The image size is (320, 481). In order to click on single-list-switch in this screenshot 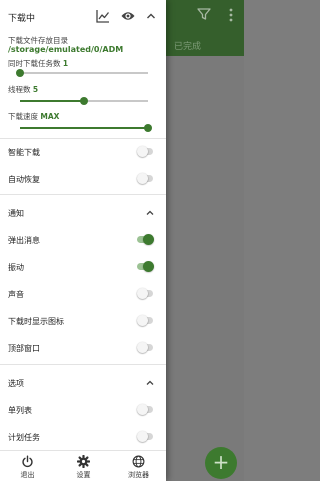, I will do `click(145, 409)`.